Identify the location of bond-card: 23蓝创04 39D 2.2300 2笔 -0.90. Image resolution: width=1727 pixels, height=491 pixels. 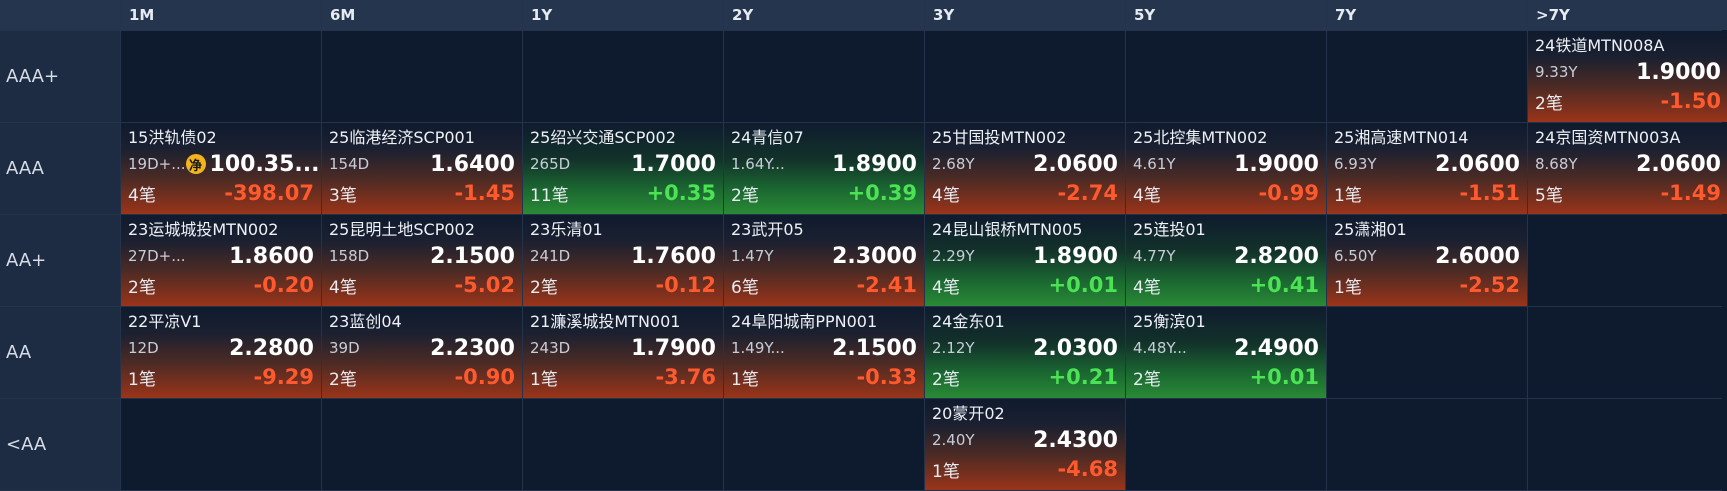
(422, 352).